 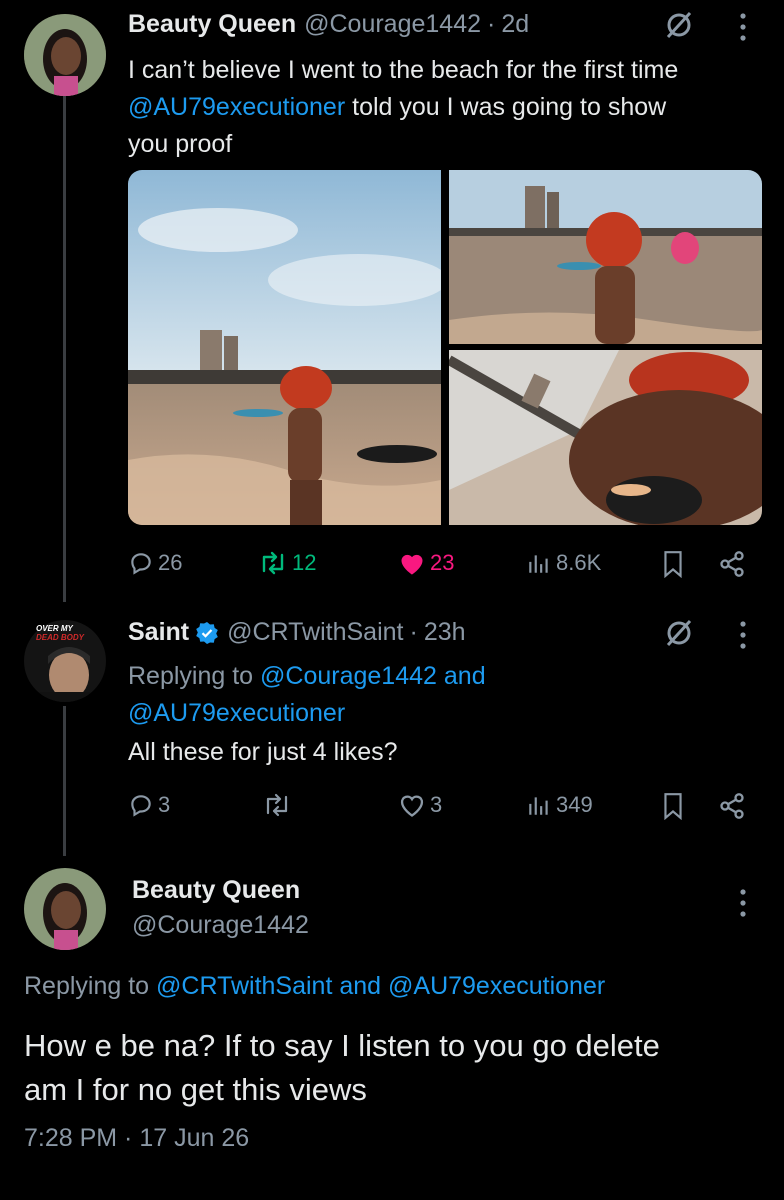 What do you see at coordinates (579, 562) in the screenshot?
I see `view-count: 8.6K` at bounding box center [579, 562].